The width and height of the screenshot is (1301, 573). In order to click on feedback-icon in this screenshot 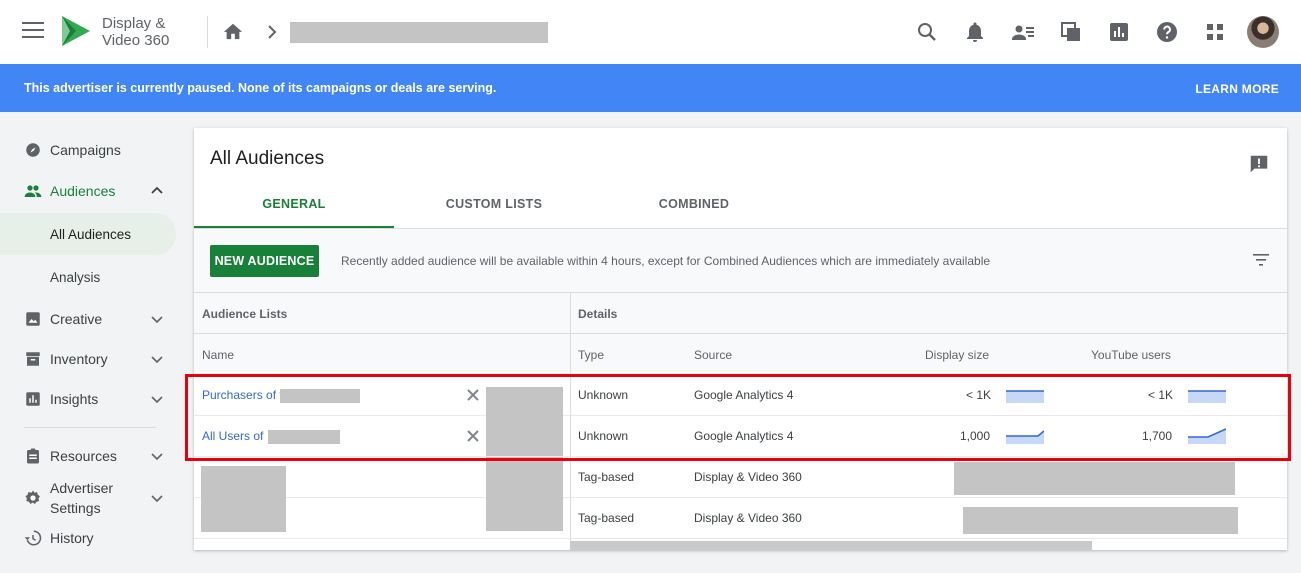, I will do `click(1259, 164)`.